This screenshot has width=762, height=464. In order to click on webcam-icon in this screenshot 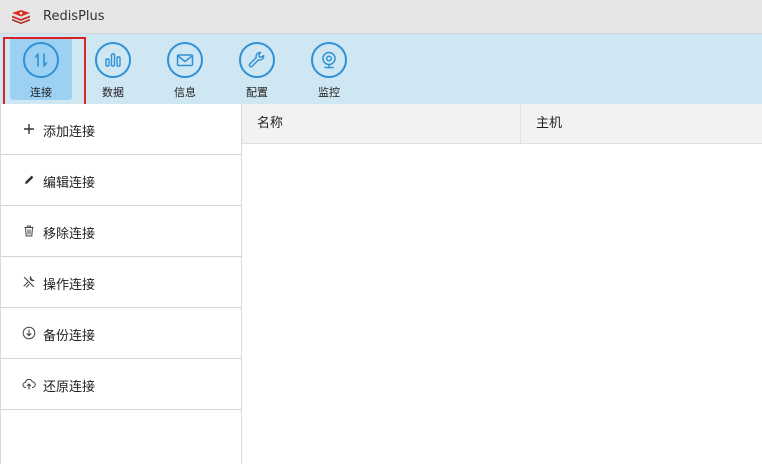, I will do `click(329, 60)`.